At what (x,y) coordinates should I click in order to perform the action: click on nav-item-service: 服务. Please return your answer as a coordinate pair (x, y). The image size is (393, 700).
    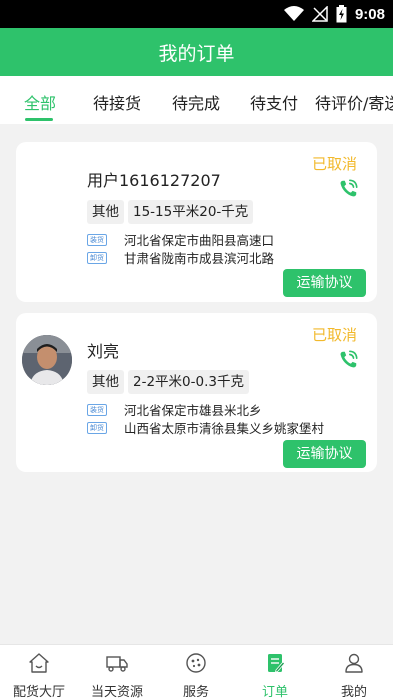
    Looking at the image, I should click on (196, 672).